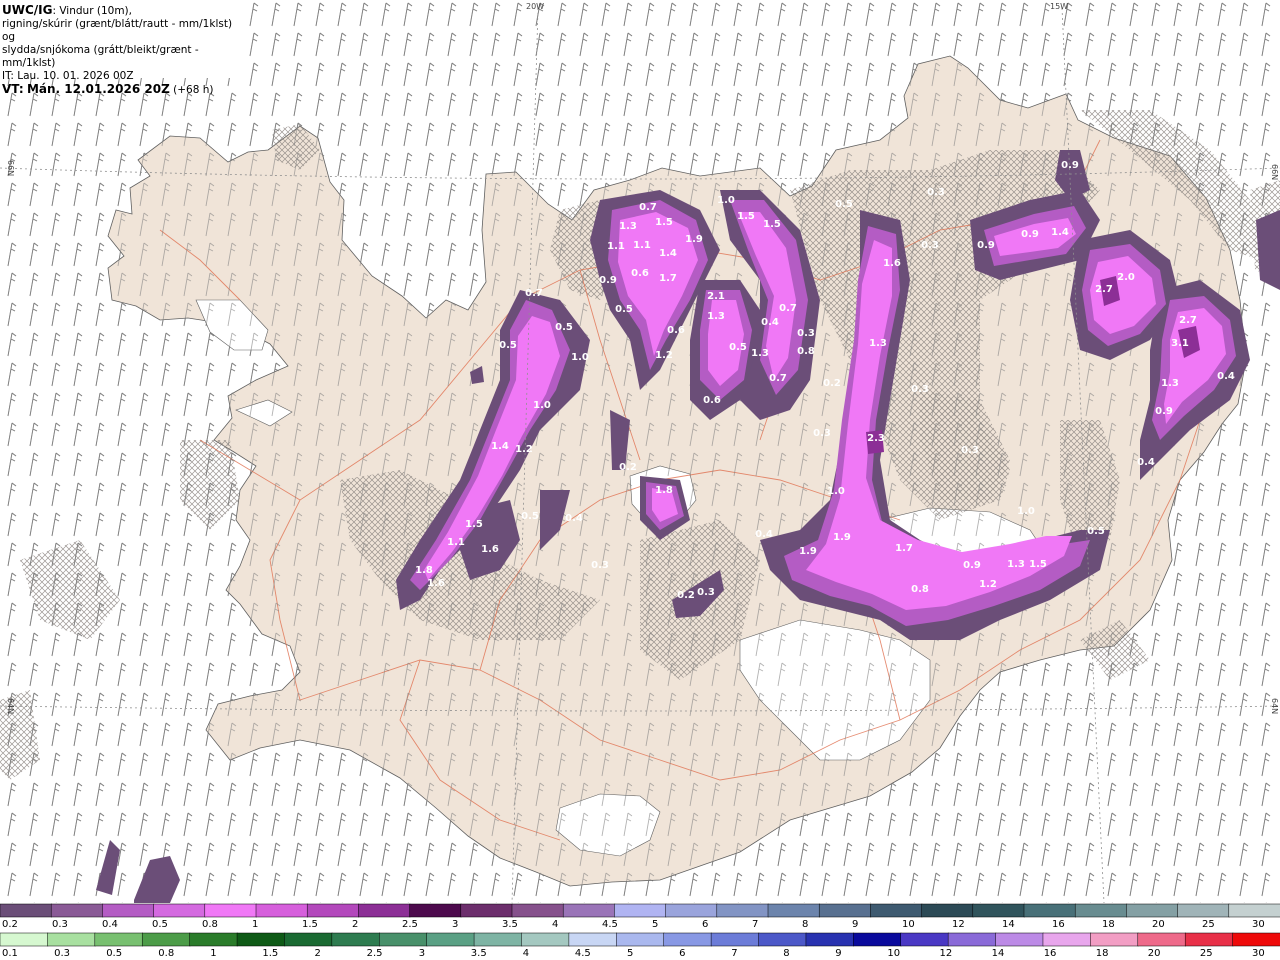 The height and width of the screenshot is (960, 1280). I want to click on rain-tick-label: 20, so click(1154, 953).